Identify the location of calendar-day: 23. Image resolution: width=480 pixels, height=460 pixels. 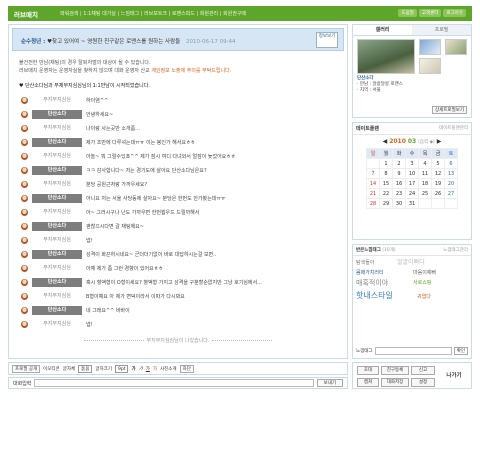
(399, 193).